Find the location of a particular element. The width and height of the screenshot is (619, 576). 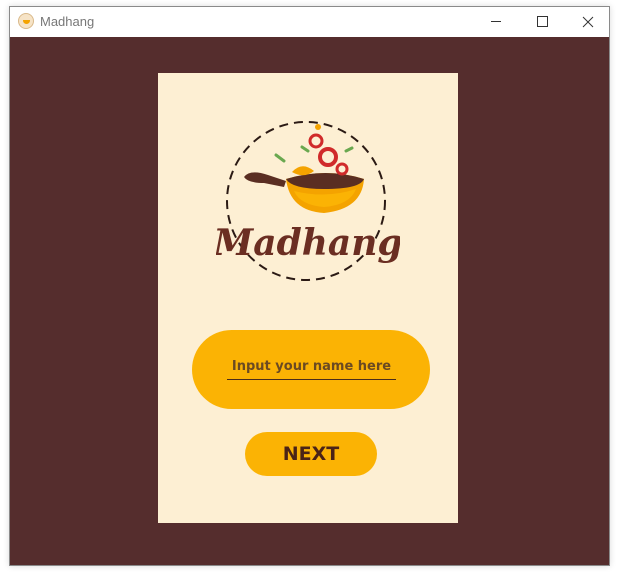

pepper-ring-icon is located at coordinates (328, 157).